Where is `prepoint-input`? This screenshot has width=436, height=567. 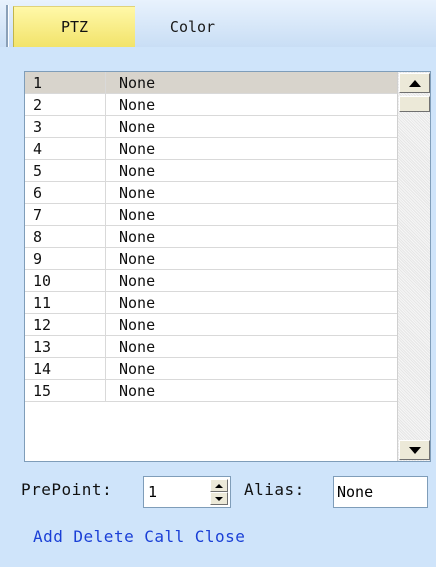 prepoint-input is located at coordinates (178, 492).